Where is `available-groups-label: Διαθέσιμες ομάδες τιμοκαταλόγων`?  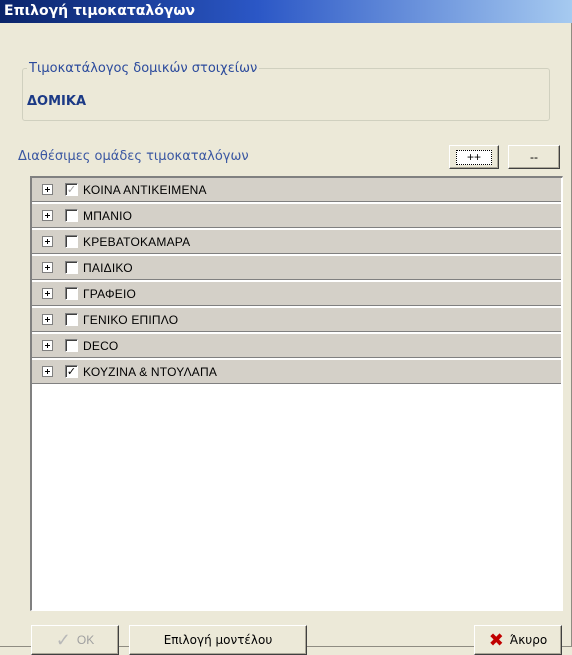 available-groups-label: Διαθέσιμες ομάδες τιμοκαταλόγων is located at coordinates (133, 156).